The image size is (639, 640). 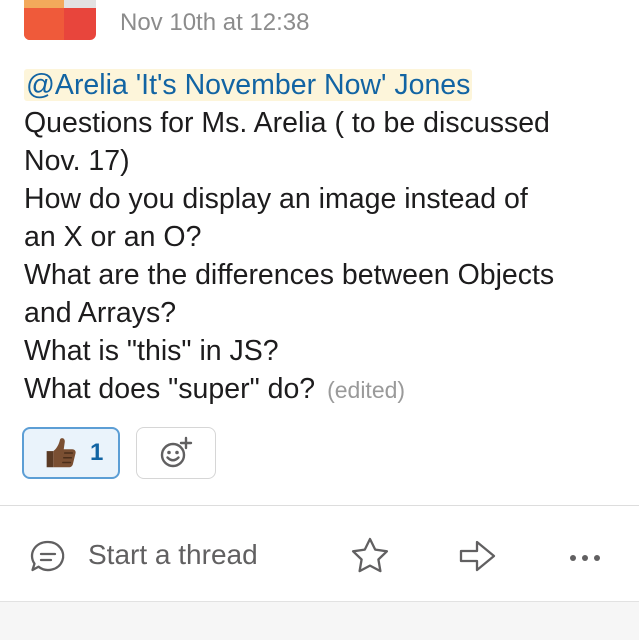 I want to click on message-timestamp: Nov 10th at 12:38, so click(x=214, y=23).